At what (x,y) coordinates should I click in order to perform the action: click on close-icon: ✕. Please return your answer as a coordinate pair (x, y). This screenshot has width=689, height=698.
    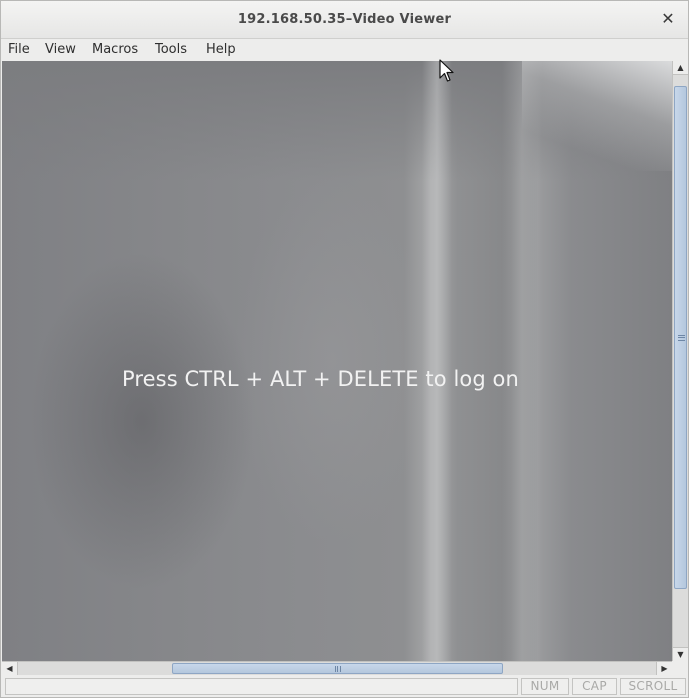
    Looking at the image, I should click on (668, 18).